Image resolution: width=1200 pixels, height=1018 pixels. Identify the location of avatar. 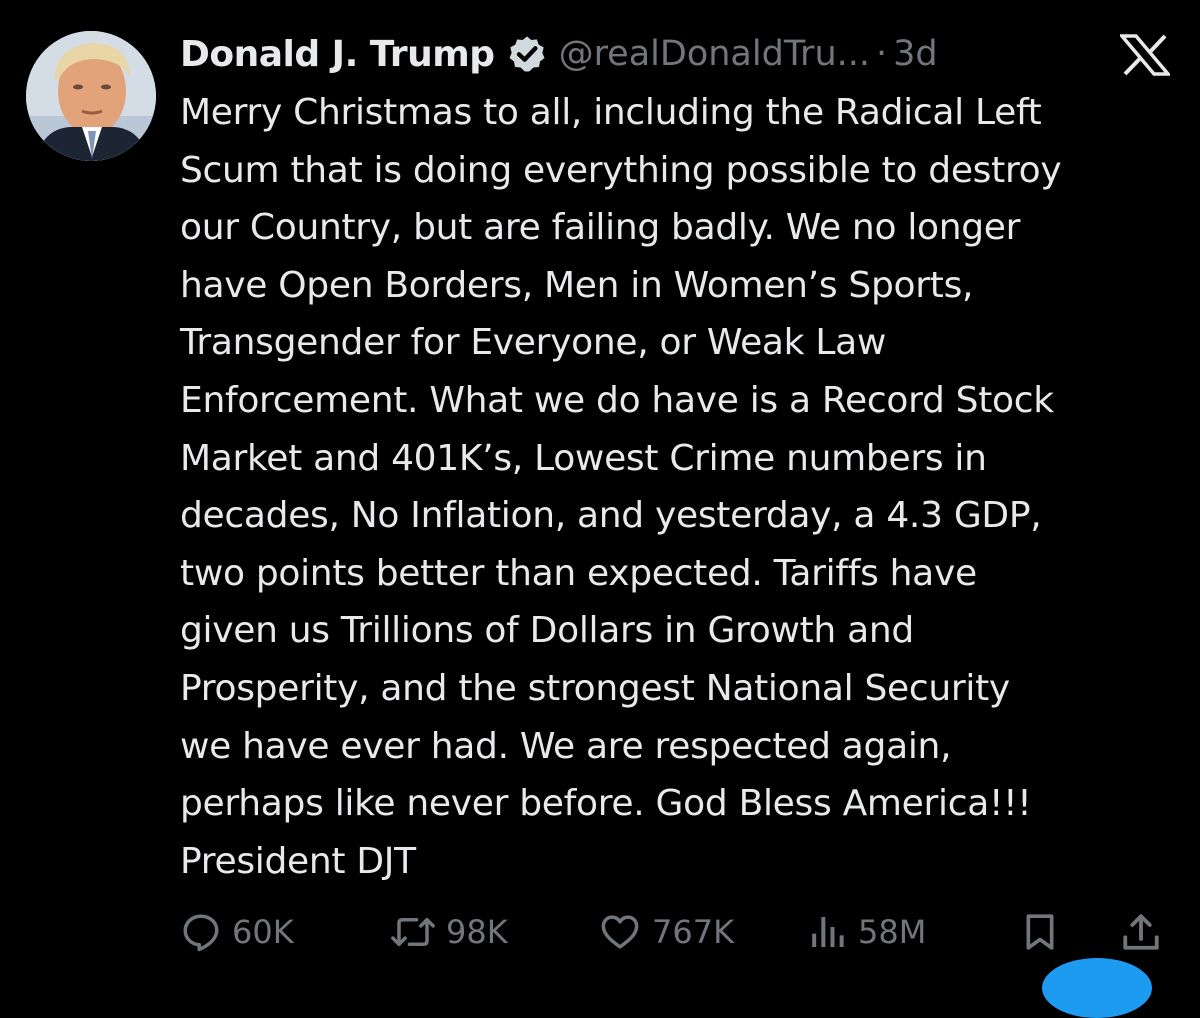
(91, 96).